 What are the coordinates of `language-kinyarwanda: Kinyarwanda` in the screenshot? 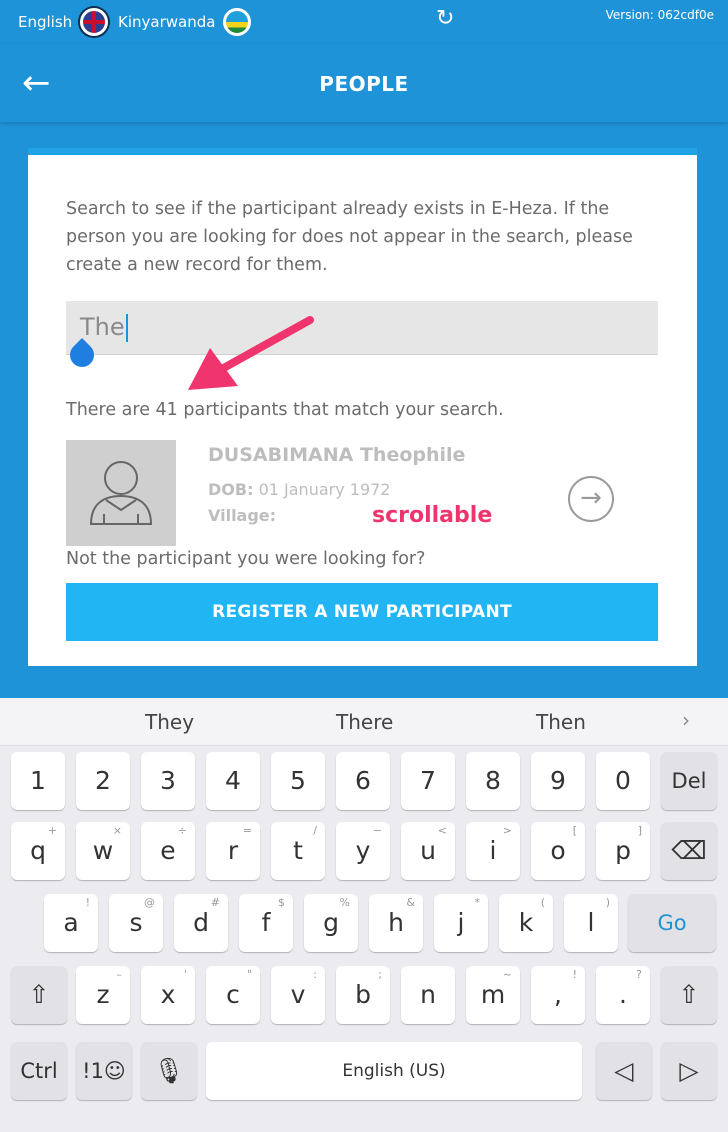 It's located at (185, 22).